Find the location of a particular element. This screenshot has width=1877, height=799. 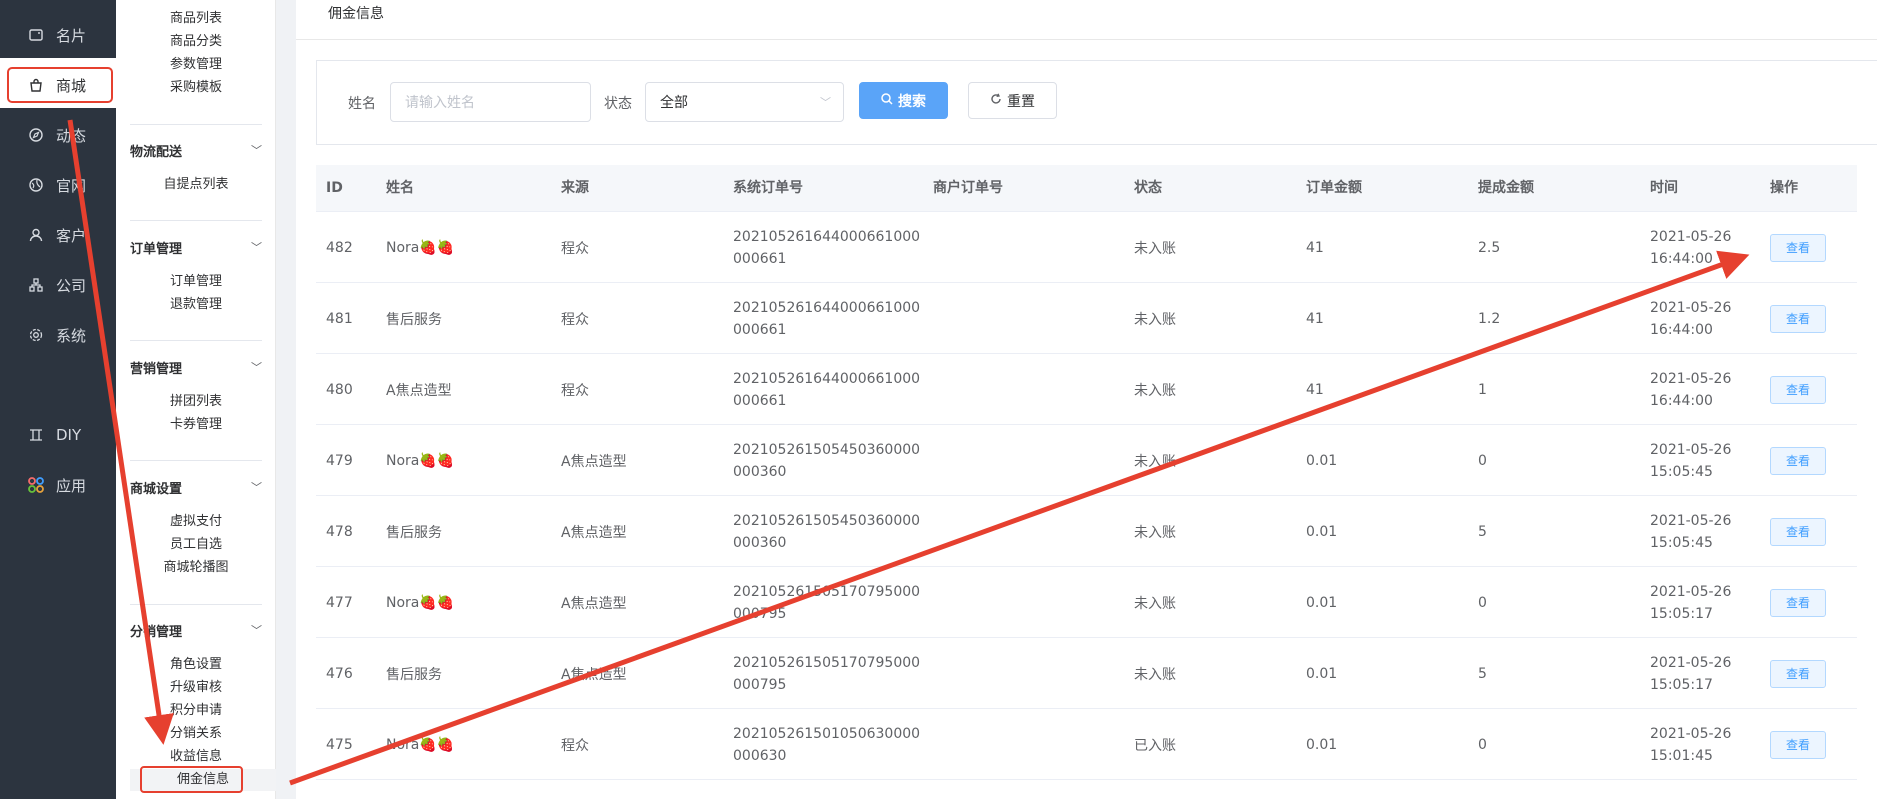

cell-time: 2021-05-26 16:44:00 is located at coordinates (1691, 318).